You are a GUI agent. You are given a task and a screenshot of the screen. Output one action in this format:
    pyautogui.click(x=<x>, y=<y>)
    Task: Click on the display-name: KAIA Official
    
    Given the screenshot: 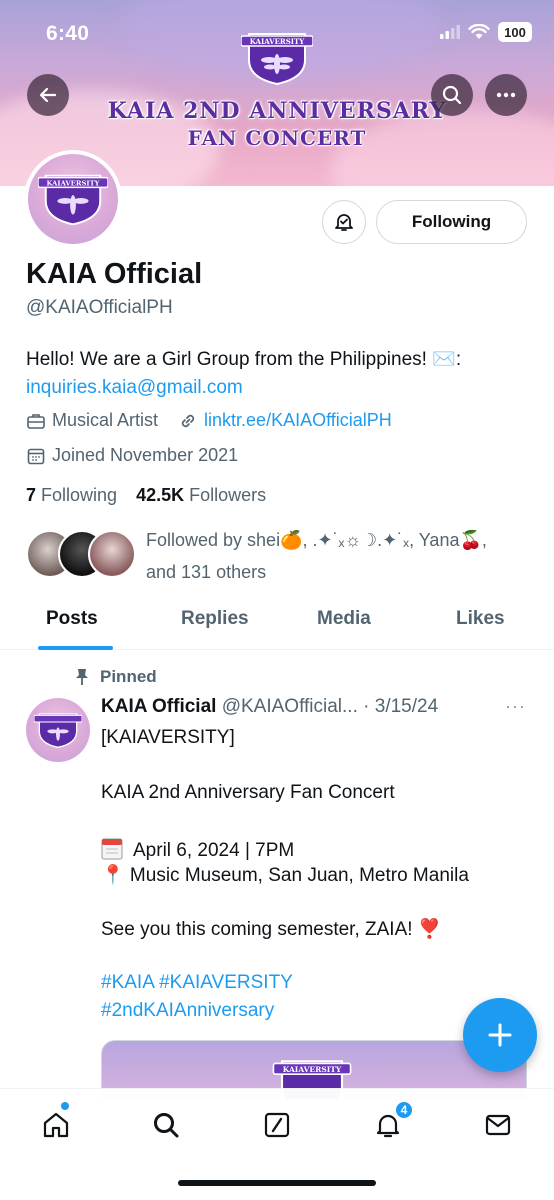 What is the action you would take?
    pyautogui.click(x=114, y=274)
    